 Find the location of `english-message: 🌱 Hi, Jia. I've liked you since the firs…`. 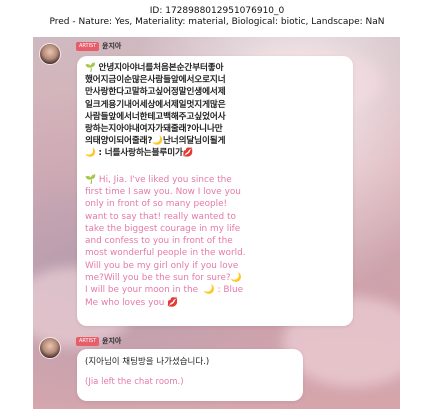

english-message: 🌱 Hi, Jia. I've liked you since the firs… is located at coordinates (165, 241).